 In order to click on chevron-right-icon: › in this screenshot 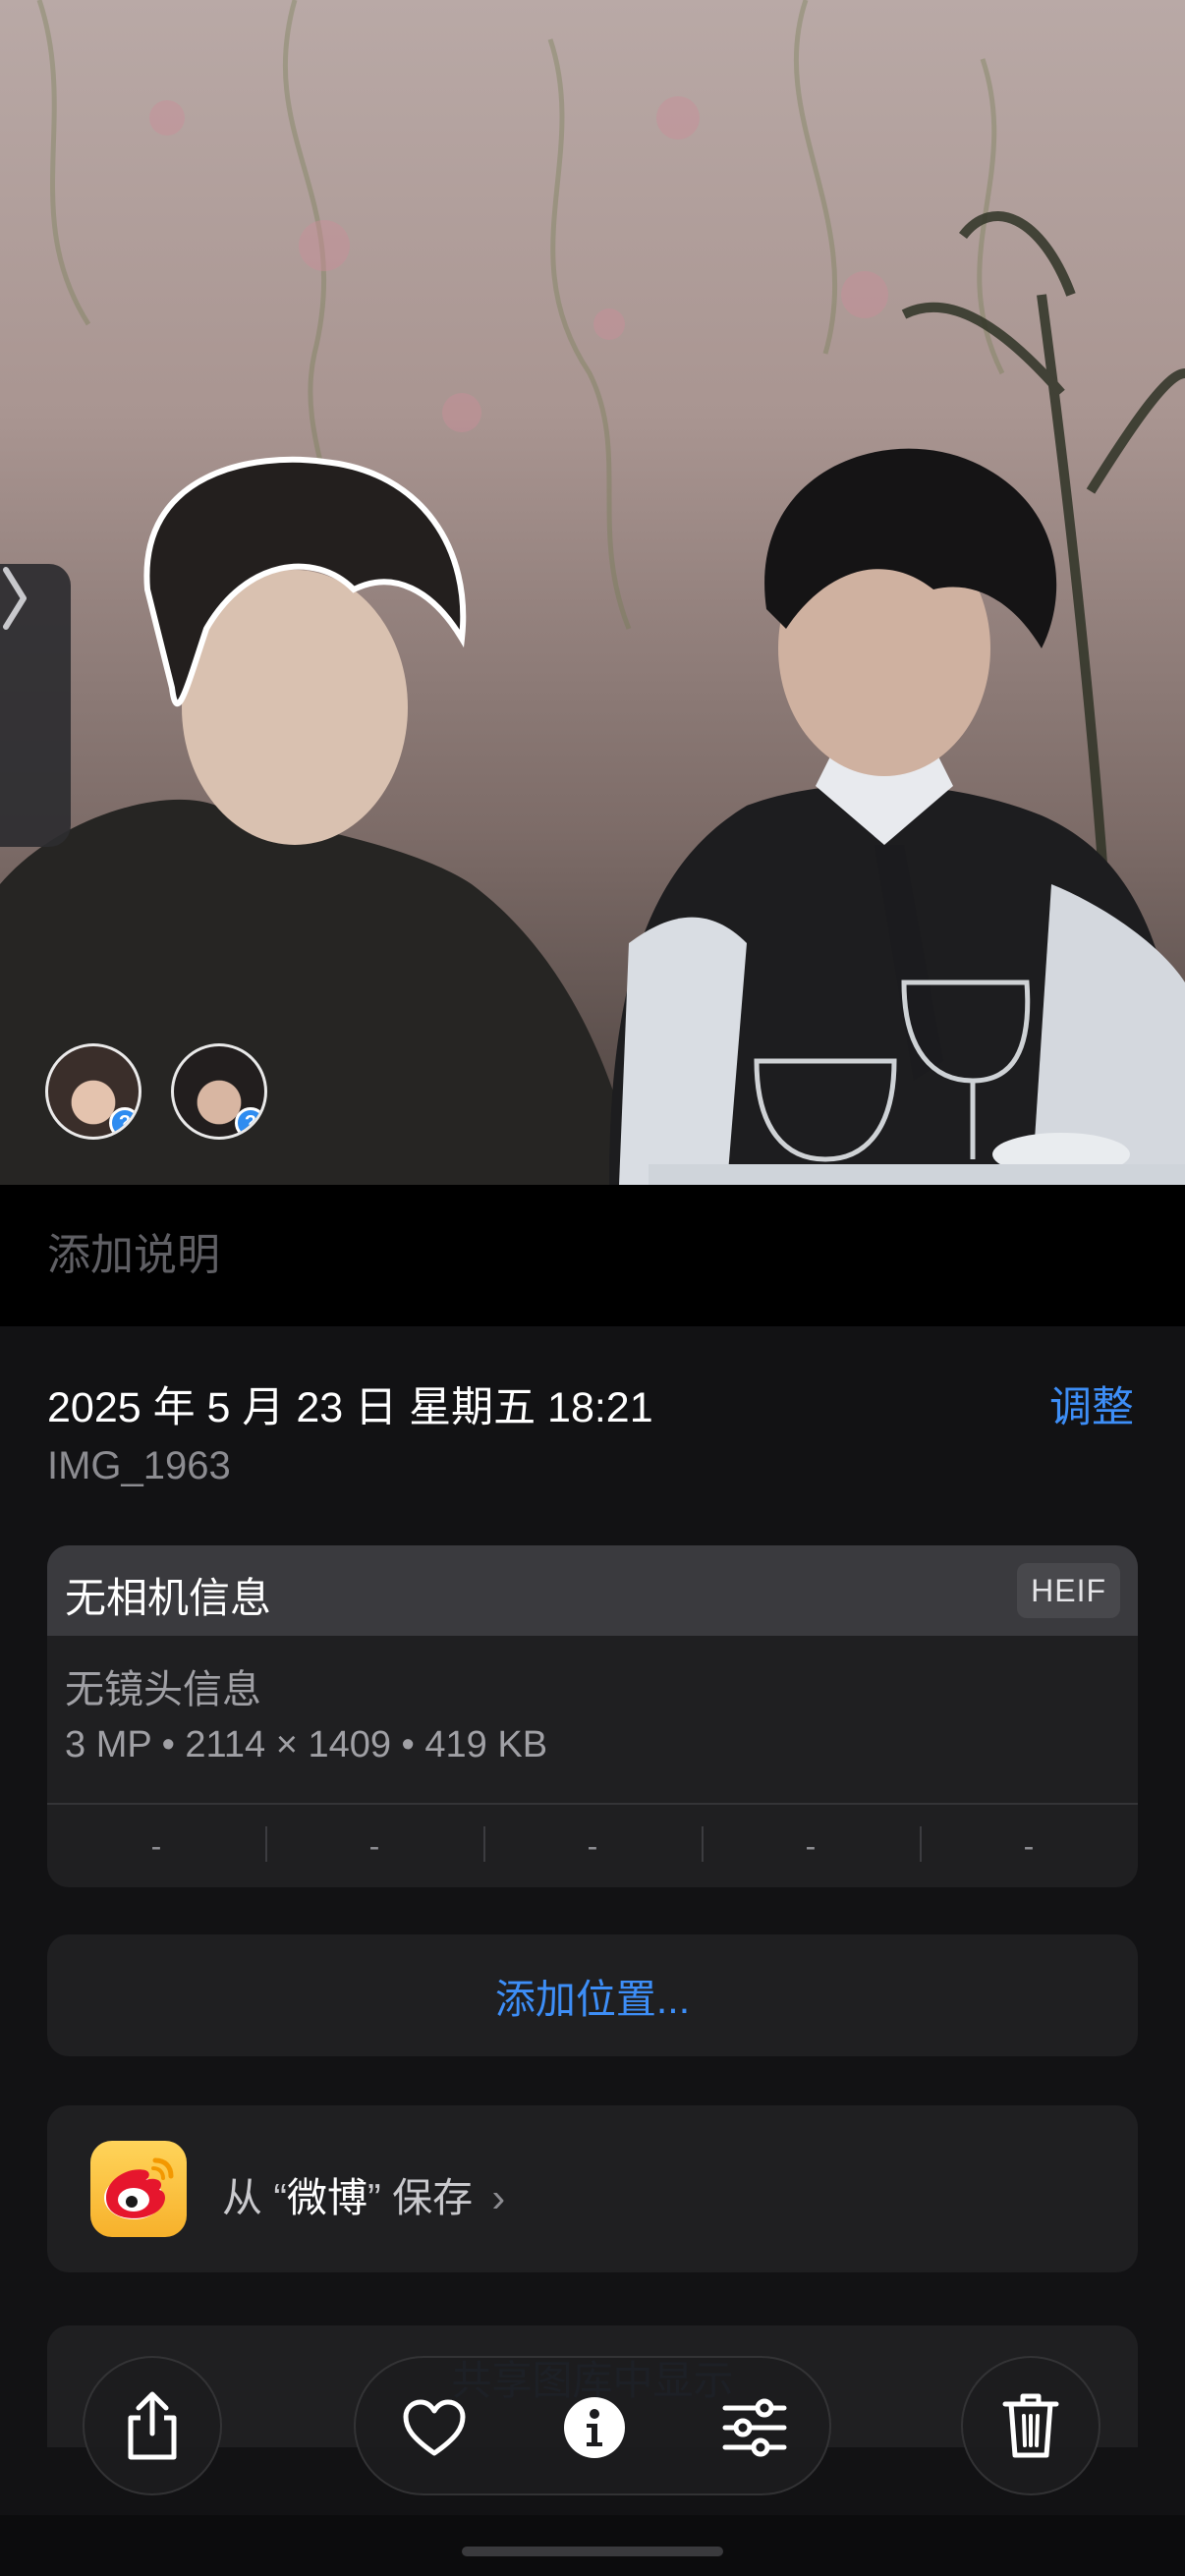, I will do `click(499, 2197)`.